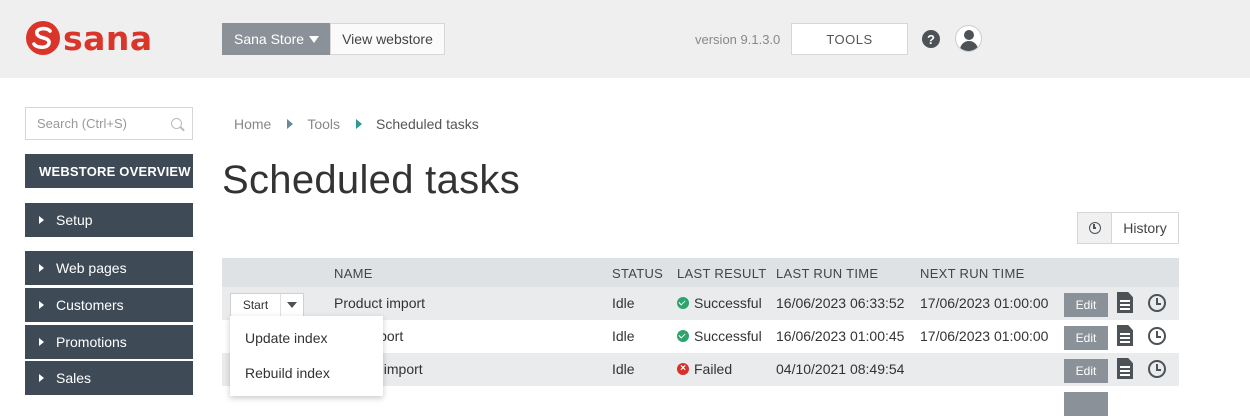 The height and width of the screenshot is (419, 1250). Describe the element at coordinates (1145, 228) in the screenshot. I see `history-label: History` at that location.